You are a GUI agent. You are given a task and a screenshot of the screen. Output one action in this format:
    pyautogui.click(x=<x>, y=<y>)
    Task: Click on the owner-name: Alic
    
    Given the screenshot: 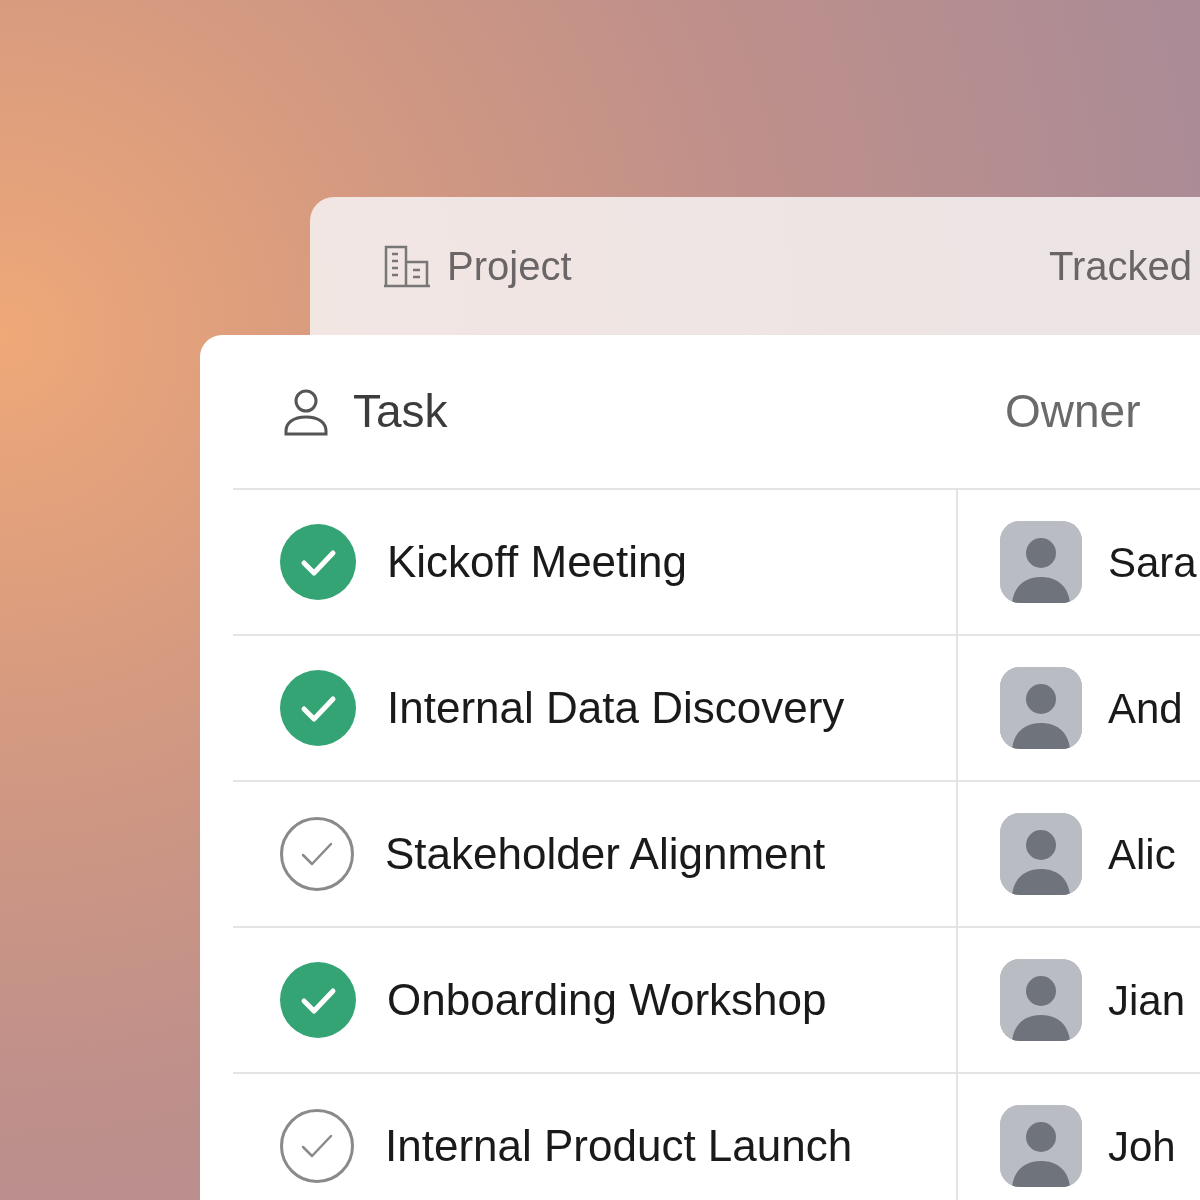 What is the action you would take?
    pyautogui.click(x=1142, y=854)
    